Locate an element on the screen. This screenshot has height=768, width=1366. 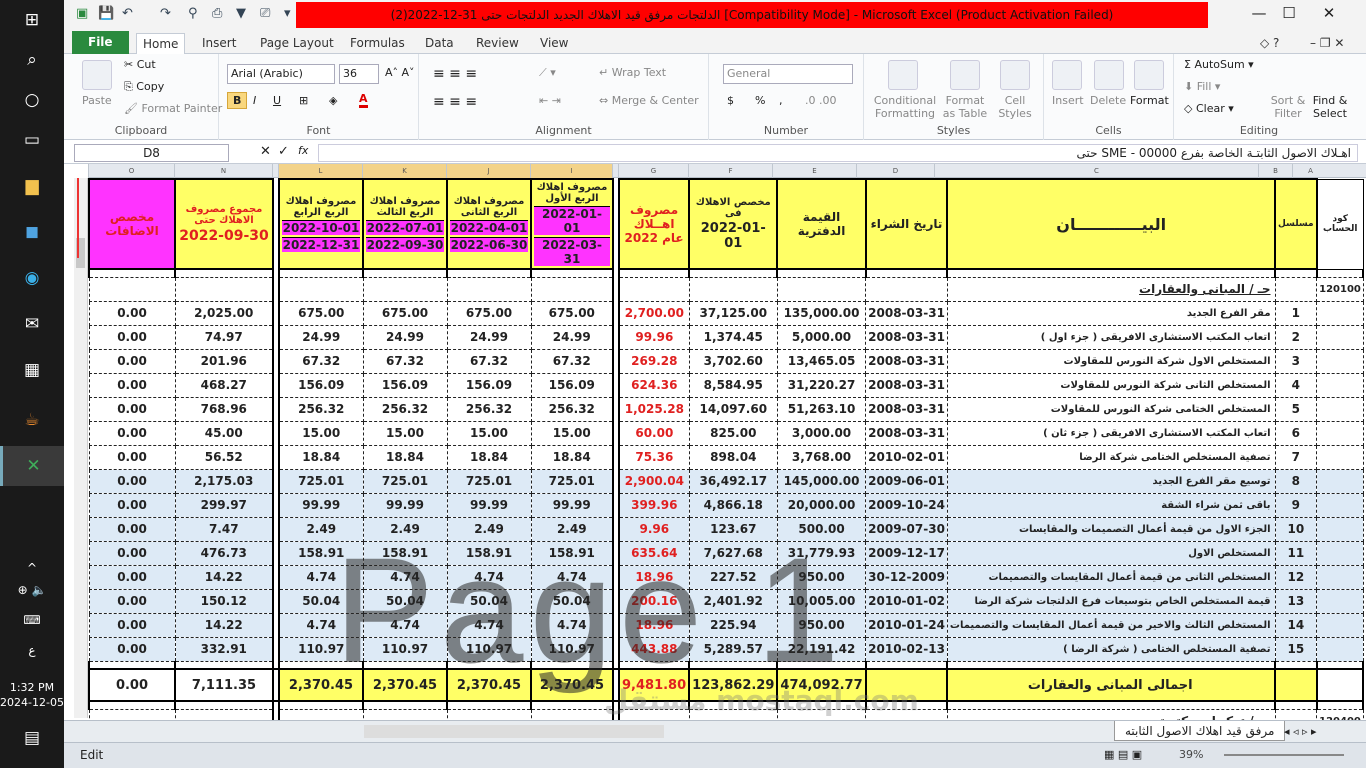
col-header: G is located at coordinates (653, 171).